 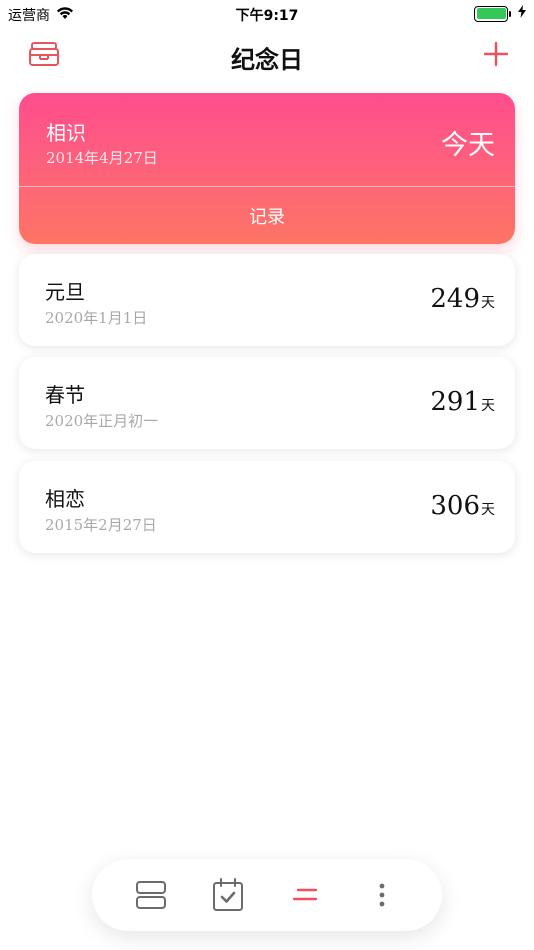 I want to click on tab-sort, so click(x=305, y=895).